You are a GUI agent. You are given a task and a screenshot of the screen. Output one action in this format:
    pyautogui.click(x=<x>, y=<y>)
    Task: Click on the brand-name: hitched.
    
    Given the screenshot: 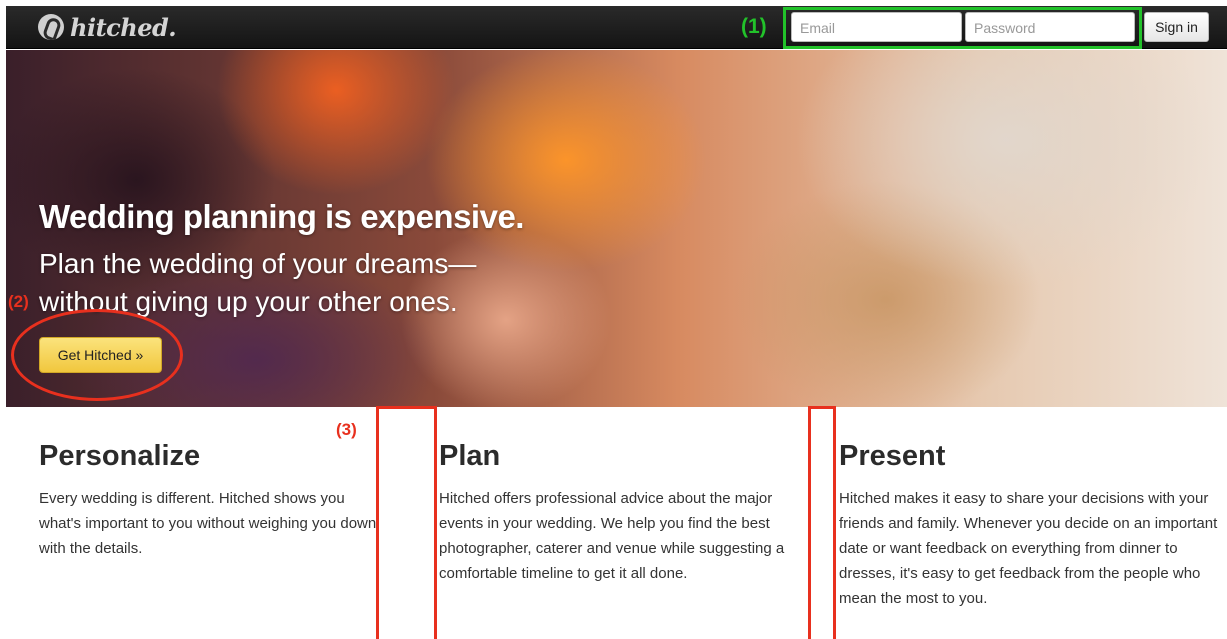 What is the action you would take?
    pyautogui.click(x=123, y=27)
    